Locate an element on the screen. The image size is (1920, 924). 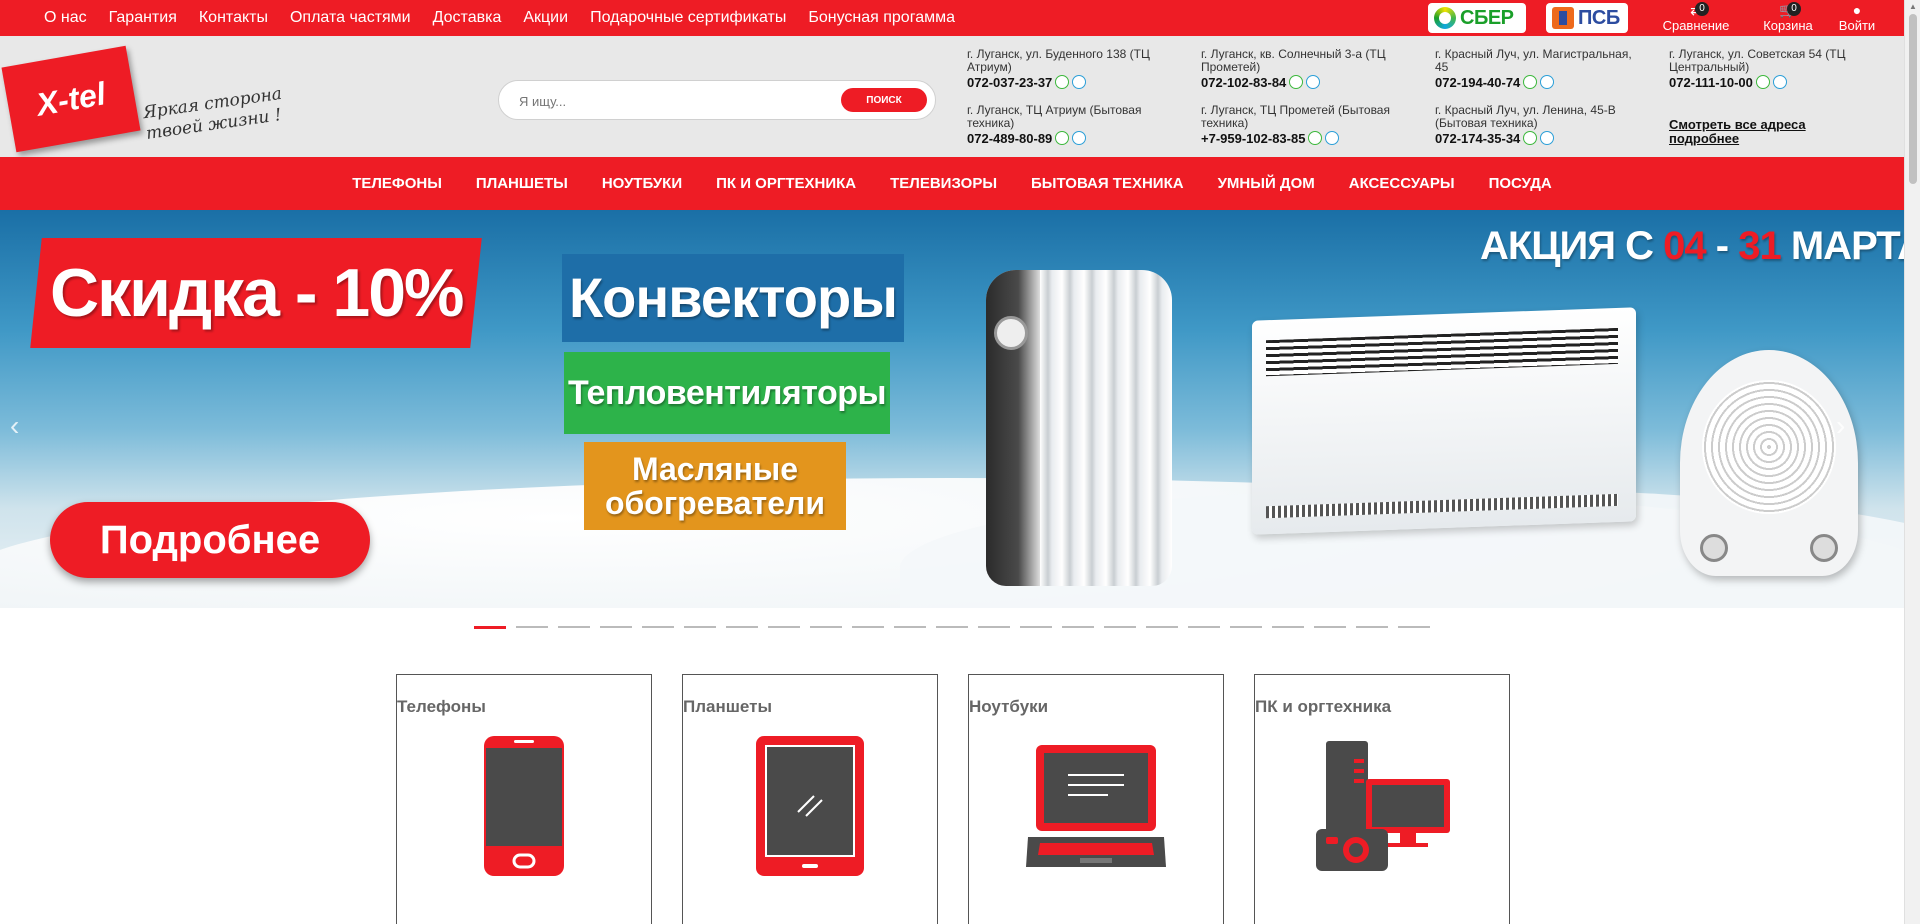
catalog-tv: ТЕЛЕВИЗОРЫ is located at coordinates (943, 183).